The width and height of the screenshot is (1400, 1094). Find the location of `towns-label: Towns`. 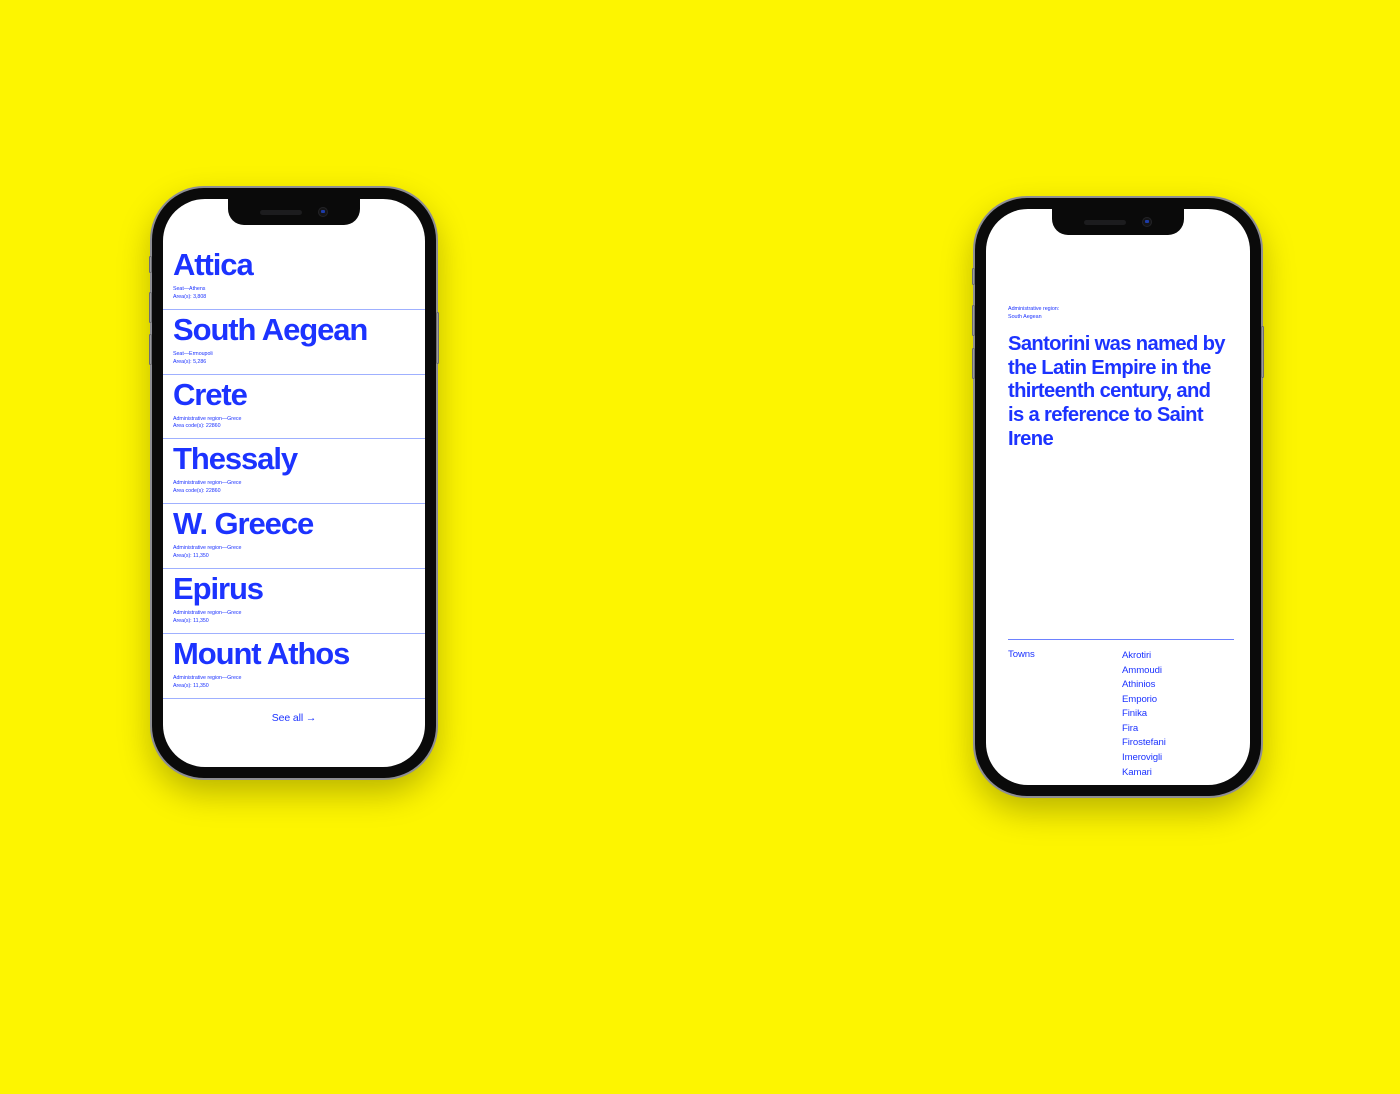

towns-label: Towns is located at coordinates (1021, 654).